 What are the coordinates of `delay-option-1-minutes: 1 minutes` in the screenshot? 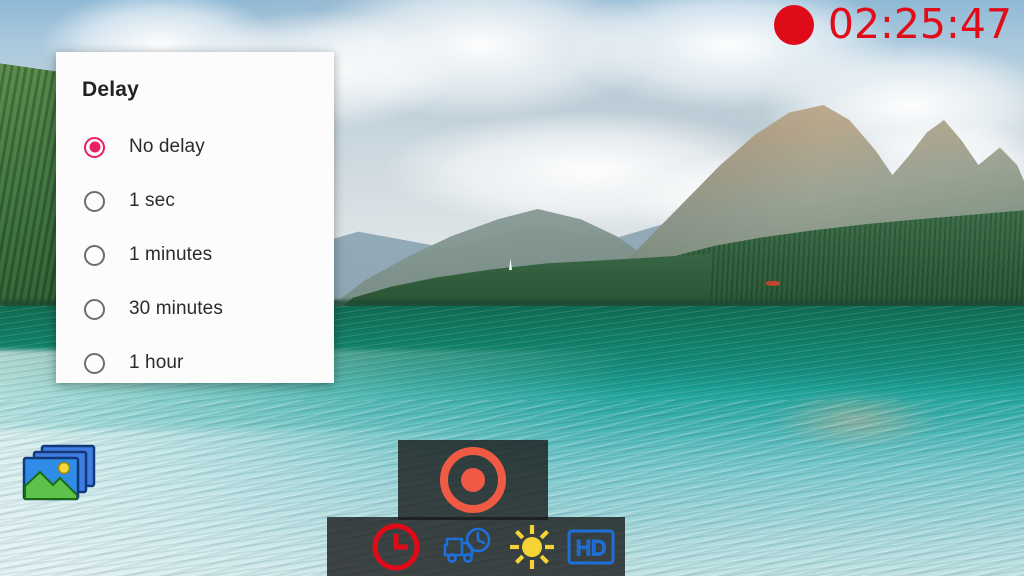 It's located at (195, 255).